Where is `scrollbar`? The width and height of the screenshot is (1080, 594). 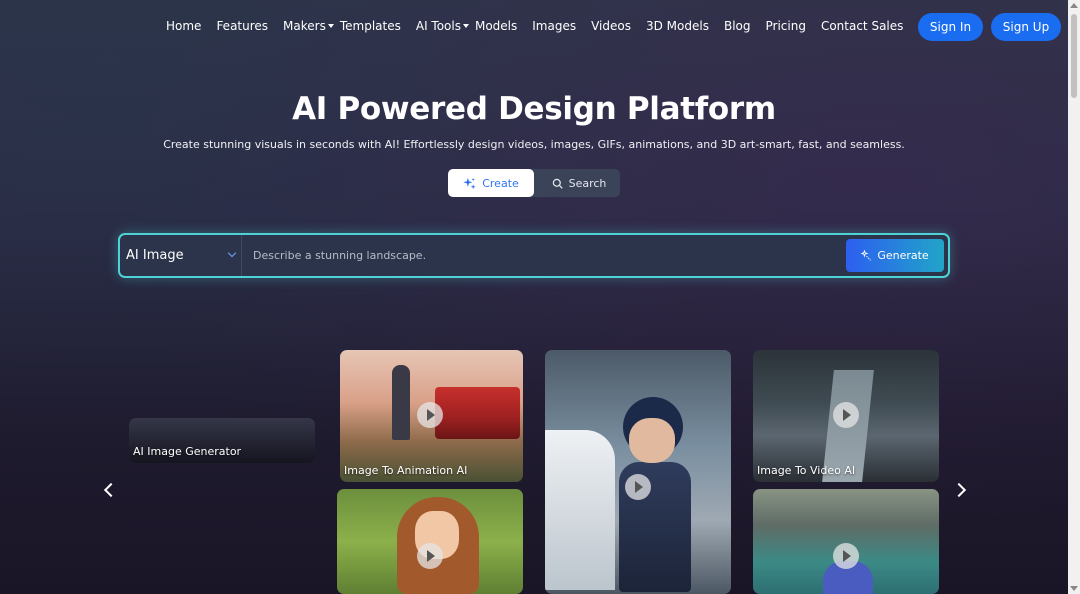 scrollbar is located at coordinates (1074, 297).